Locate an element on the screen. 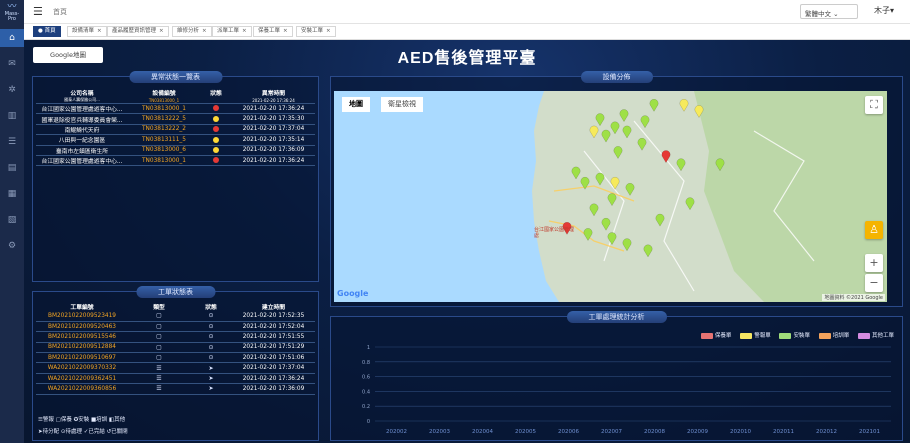 The height and width of the screenshot is (443, 910). tab-label: 維修分析 is located at coordinates (188, 31).